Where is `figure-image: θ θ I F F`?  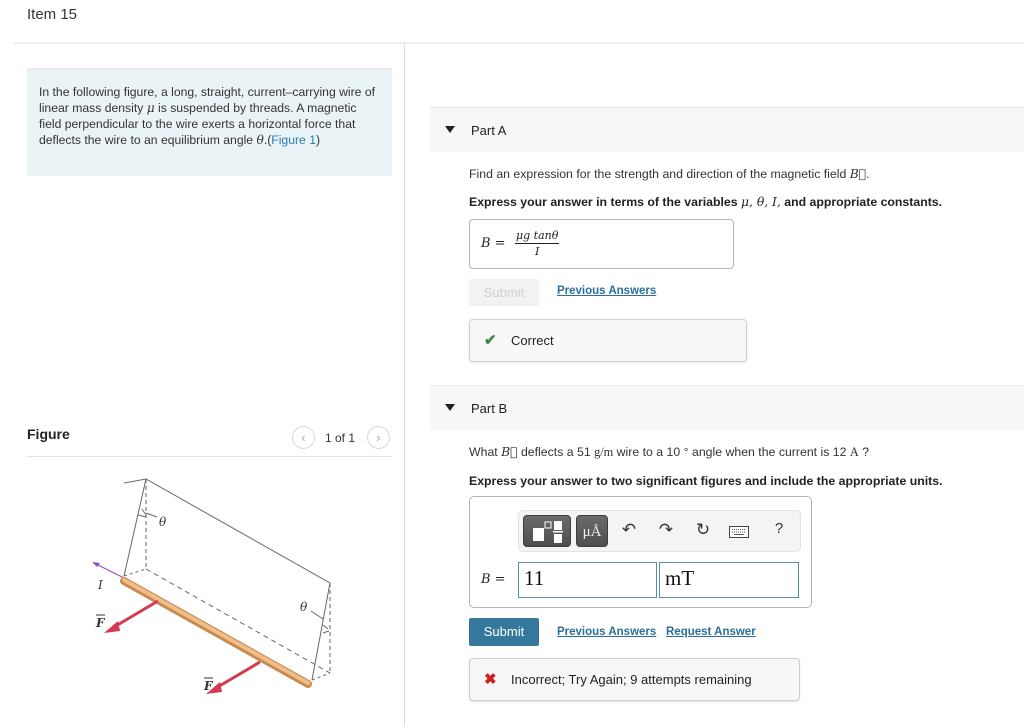 figure-image: θ θ I F F is located at coordinates (211, 586).